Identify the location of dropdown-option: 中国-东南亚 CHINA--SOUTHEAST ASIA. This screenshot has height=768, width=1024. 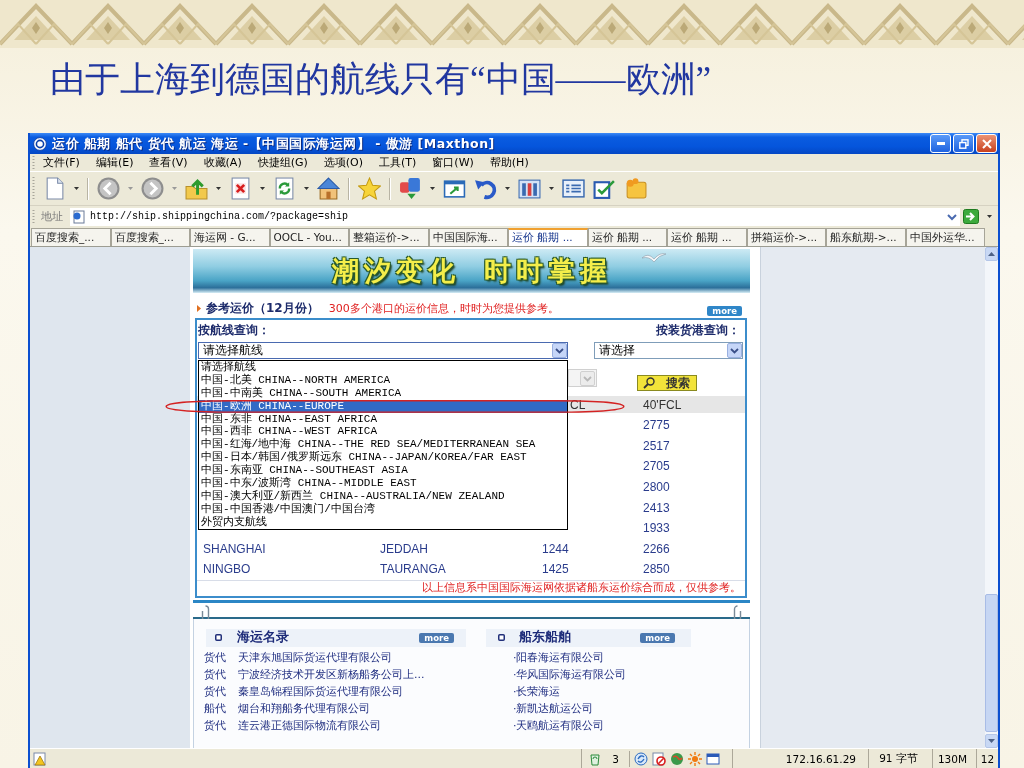
(383, 470).